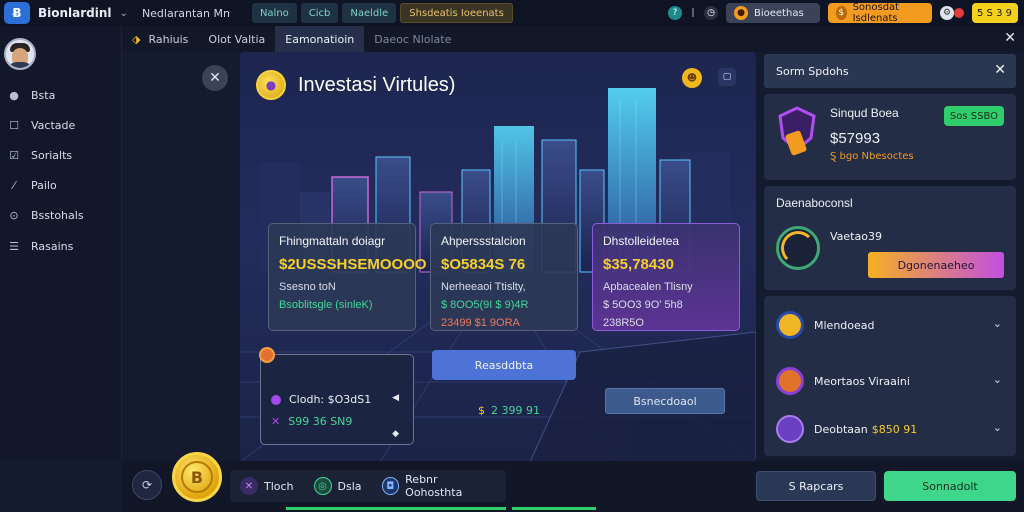 This screenshot has height=512, width=1024. I want to click on stat-title: Fhingmattaln doiagr, so click(332, 241).